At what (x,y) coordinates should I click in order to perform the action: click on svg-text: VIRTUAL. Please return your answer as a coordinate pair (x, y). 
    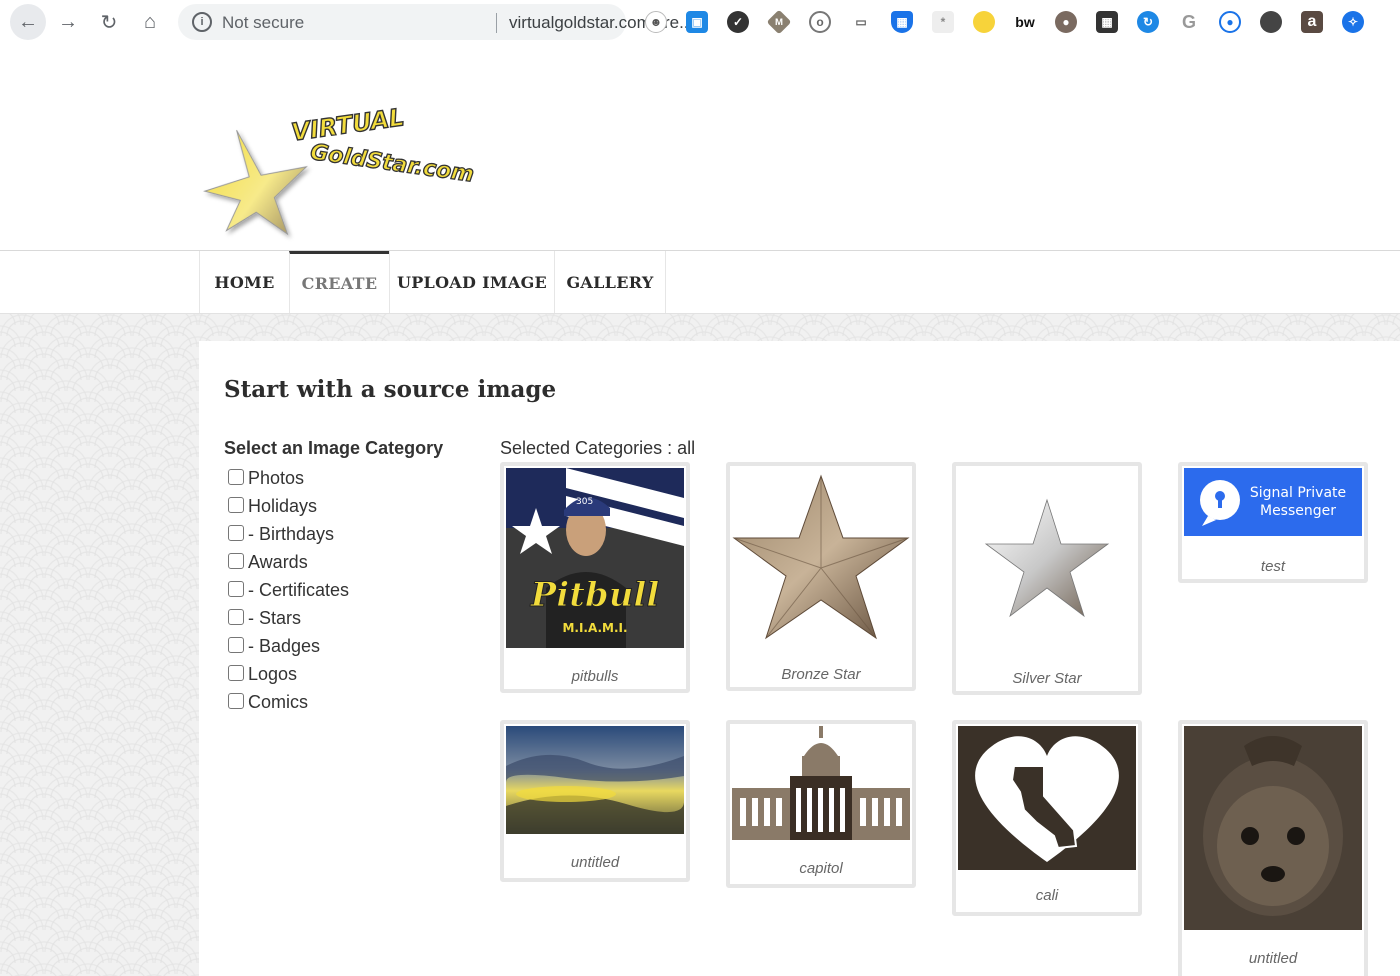
    Looking at the image, I should click on (348, 125).